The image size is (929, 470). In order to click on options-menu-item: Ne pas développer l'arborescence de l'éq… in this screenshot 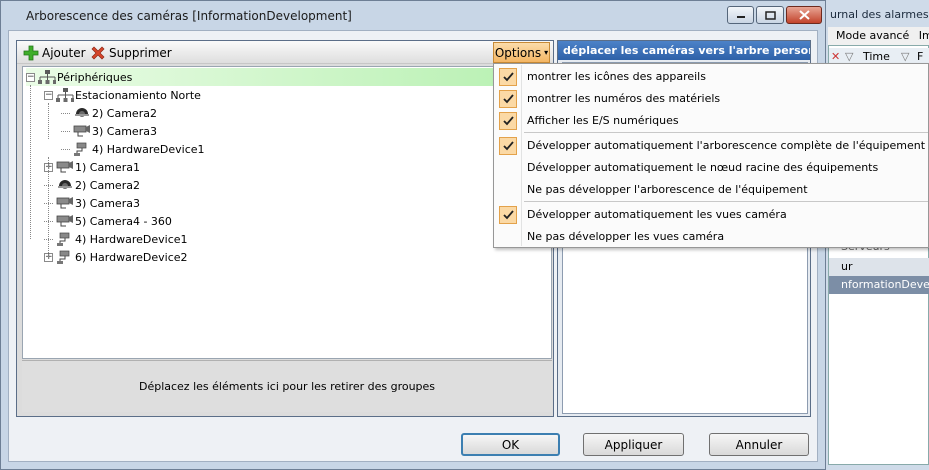, I will do `click(711, 190)`.